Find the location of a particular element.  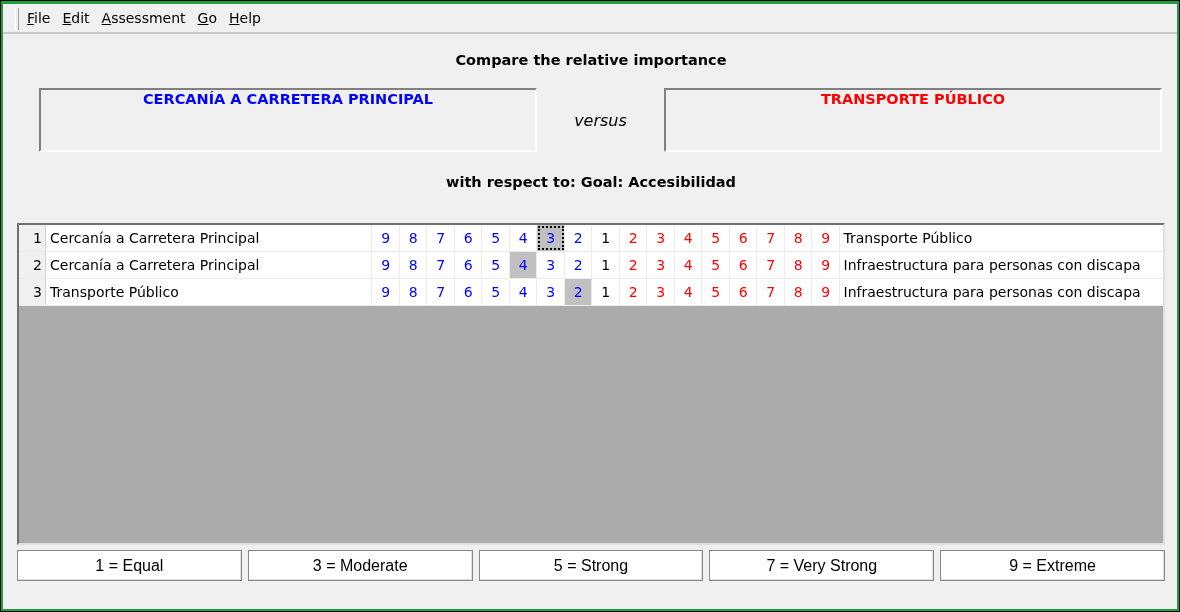

left-criterion-cell: Transporte Público is located at coordinates (209, 292).